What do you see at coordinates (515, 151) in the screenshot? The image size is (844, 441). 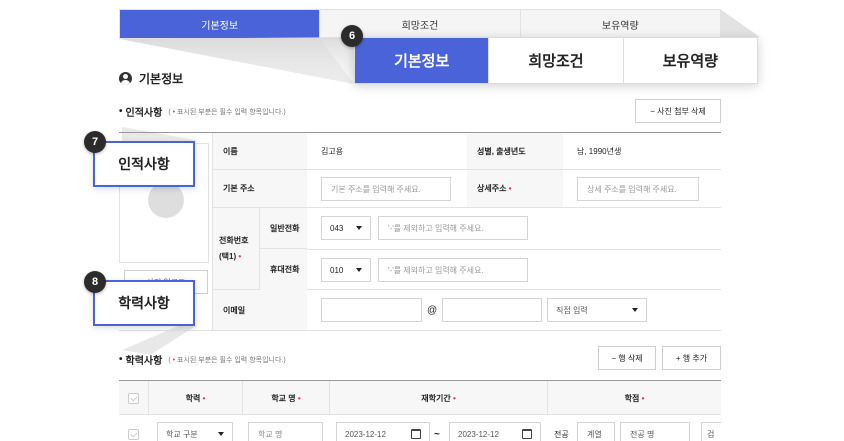 I see `gender-label: 성별, 출생년도` at bounding box center [515, 151].